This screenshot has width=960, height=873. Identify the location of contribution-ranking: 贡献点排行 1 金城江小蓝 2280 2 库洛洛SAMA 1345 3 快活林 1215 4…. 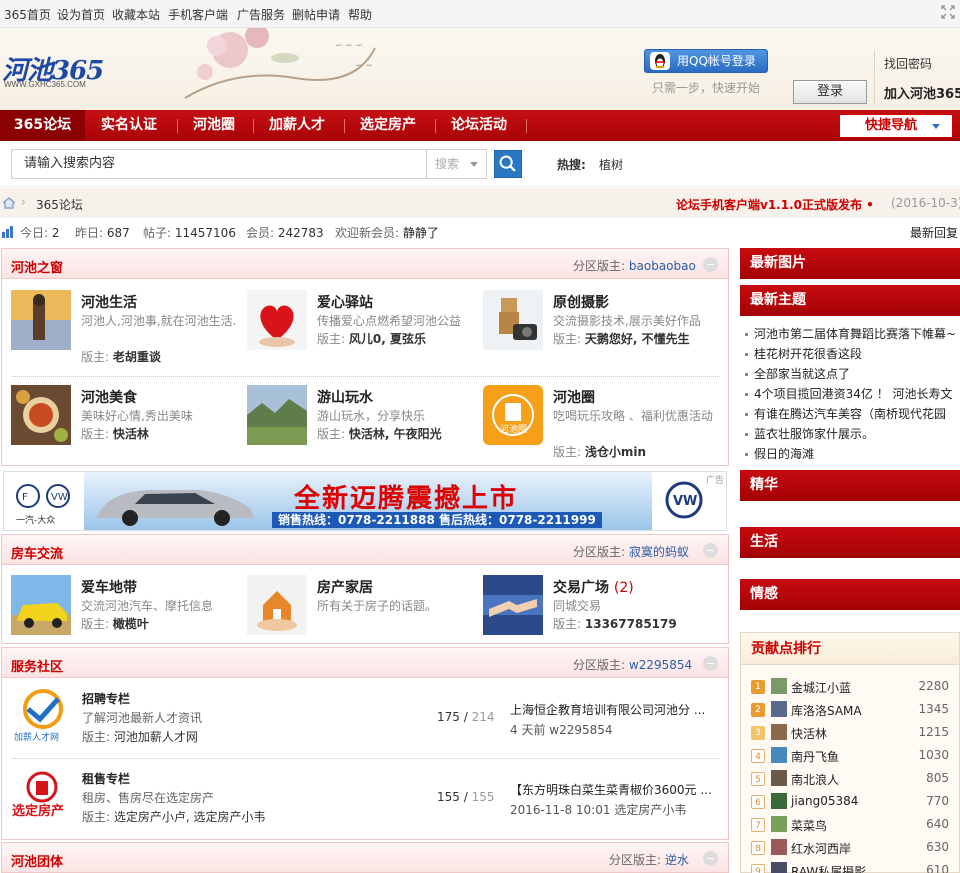
(850, 752).